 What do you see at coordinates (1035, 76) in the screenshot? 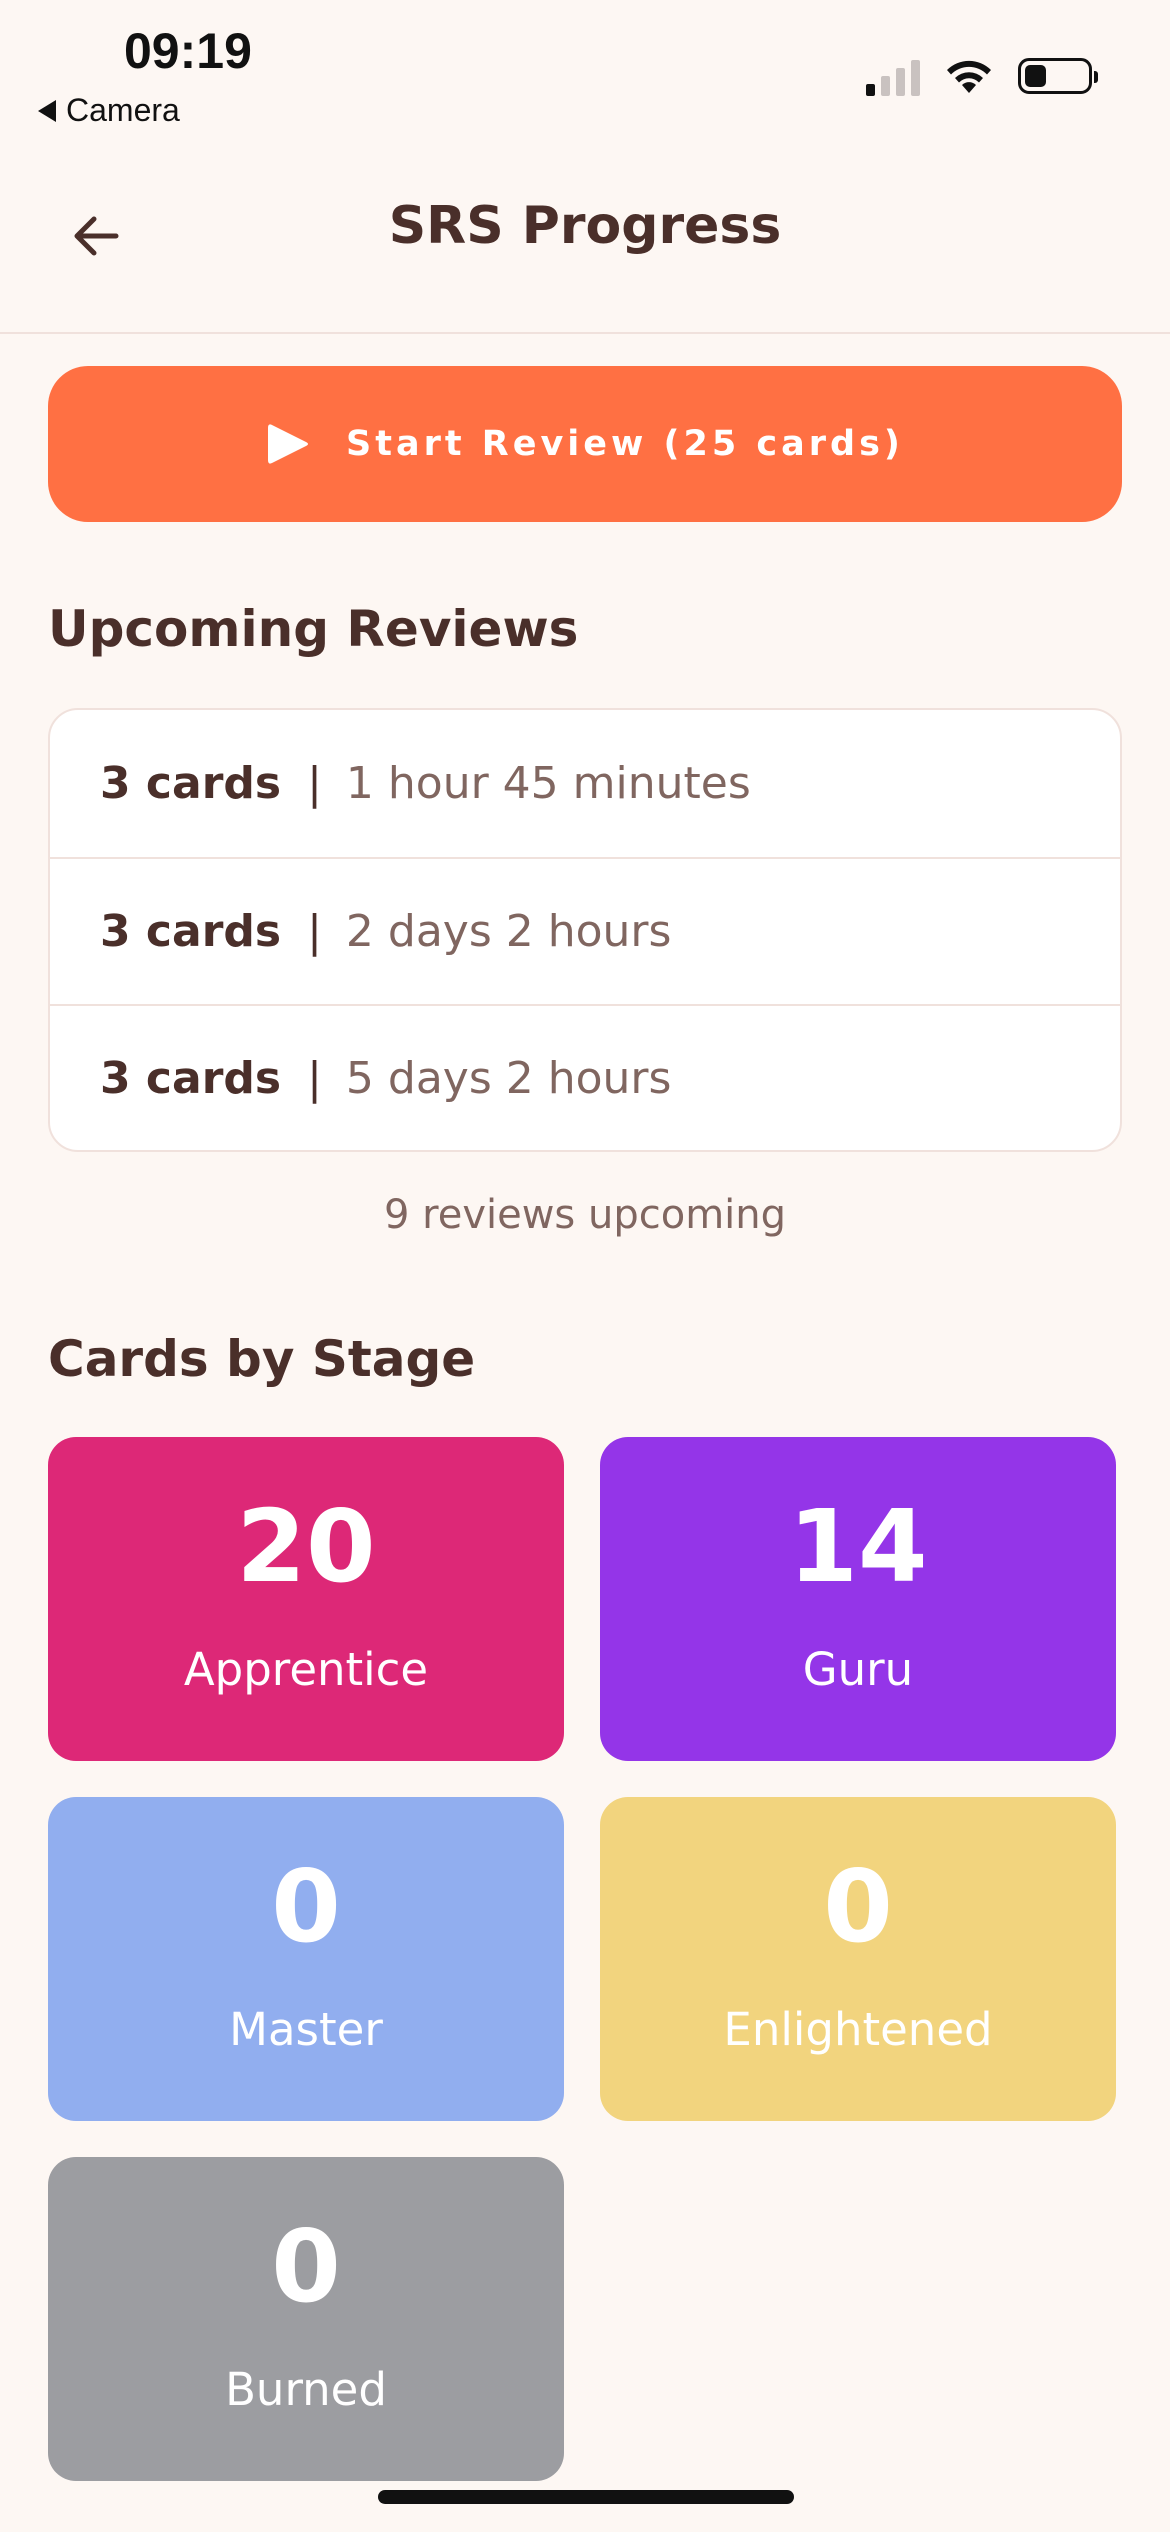
I see `battery-level` at bounding box center [1035, 76].